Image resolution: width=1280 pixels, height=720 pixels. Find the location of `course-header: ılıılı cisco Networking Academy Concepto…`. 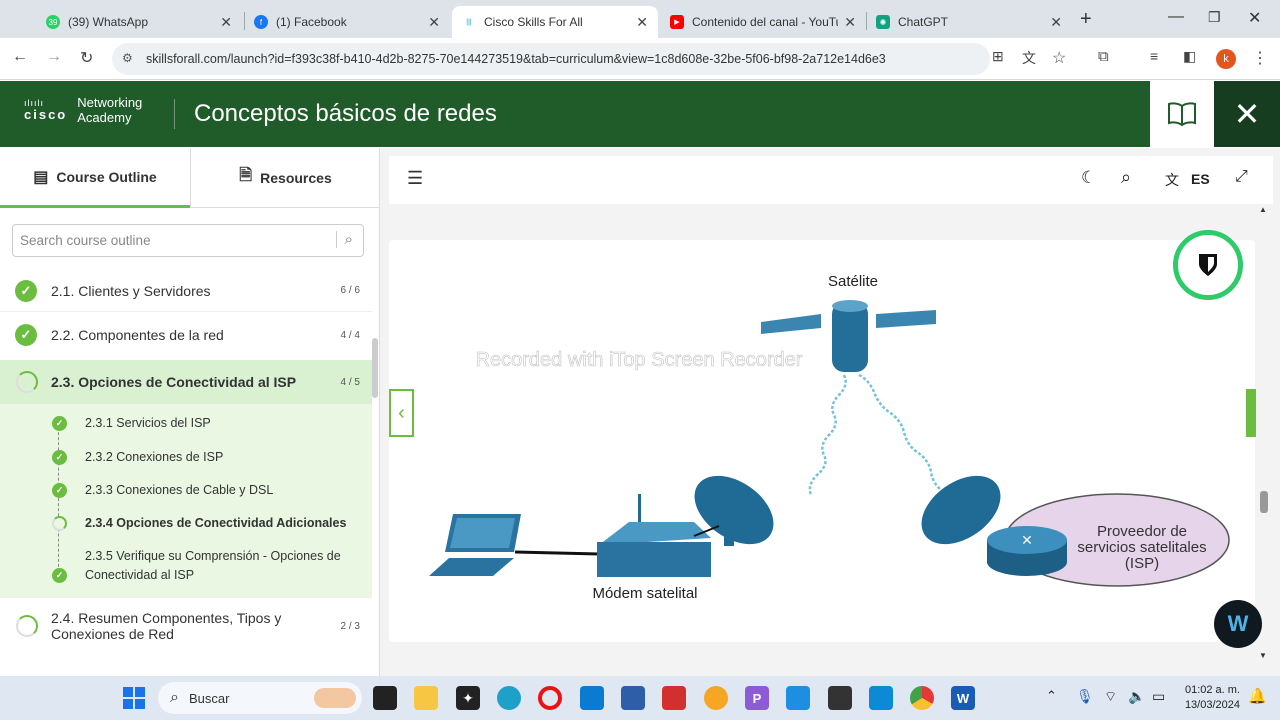

course-header: ılıılı cisco Networking Academy Concepto… is located at coordinates (640, 114).